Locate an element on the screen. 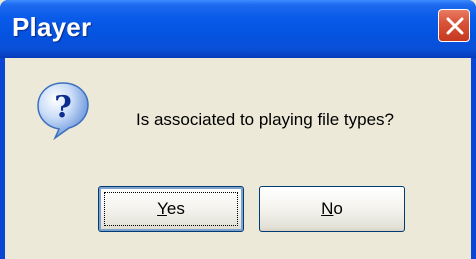 The width and height of the screenshot is (476, 259). close-x-icon is located at coordinates (455, 26).